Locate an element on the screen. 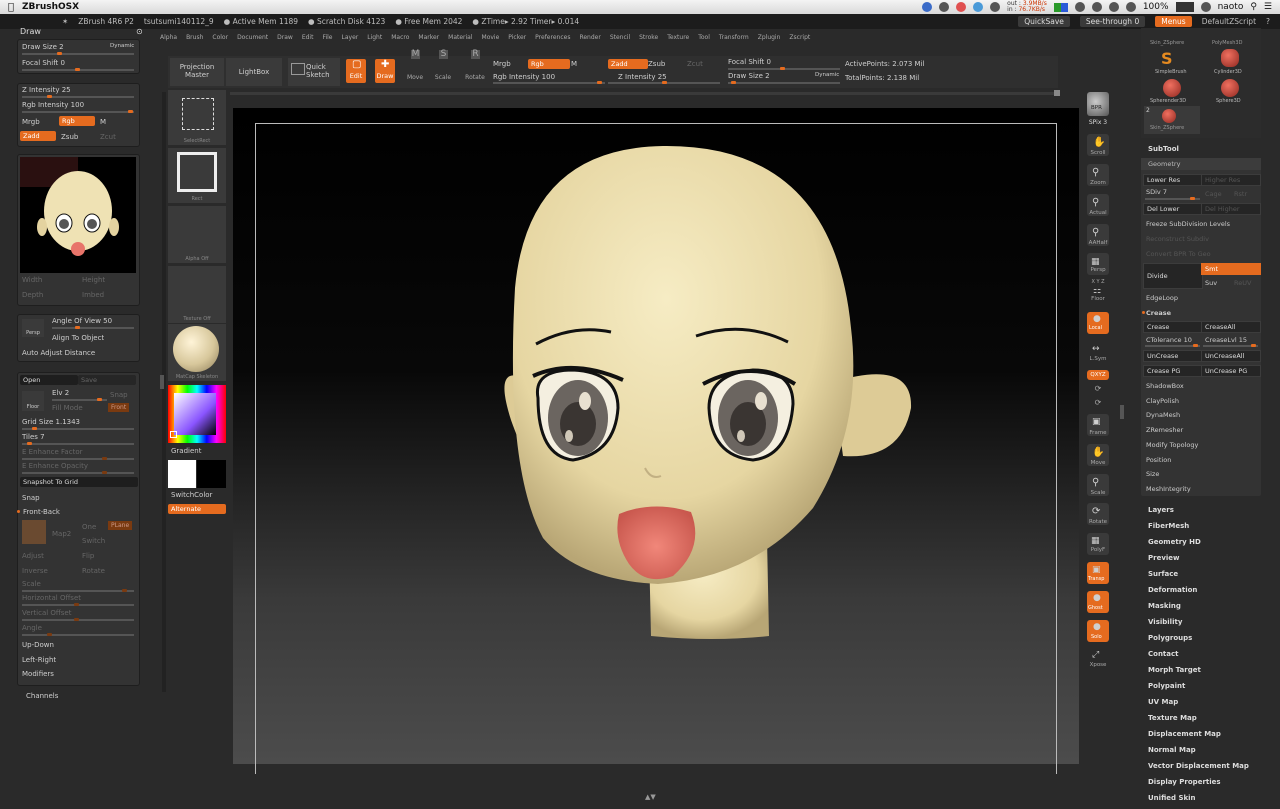 The width and height of the screenshot is (1280, 809). user-name: naoto is located at coordinates (1231, 7).